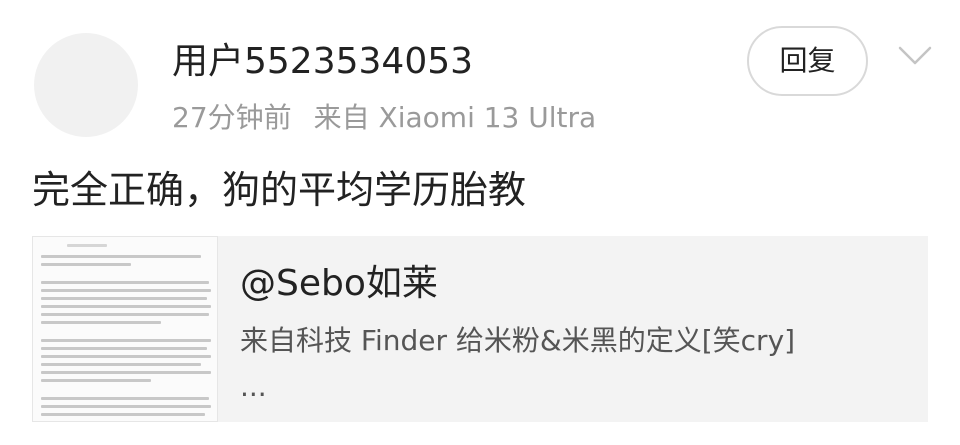 This screenshot has height=445, width=960. I want to click on post-time: 27分钟前, so click(232, 117).